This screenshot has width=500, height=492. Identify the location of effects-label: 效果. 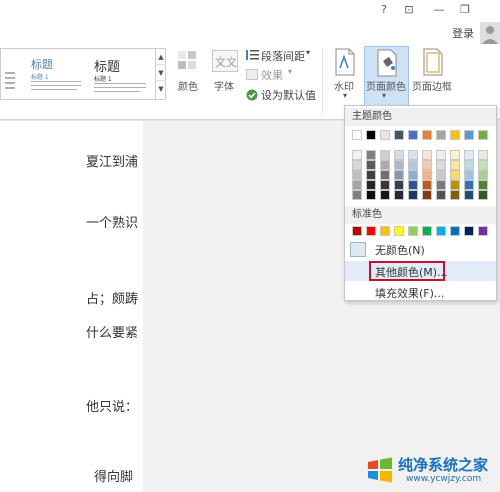
(272, 75).